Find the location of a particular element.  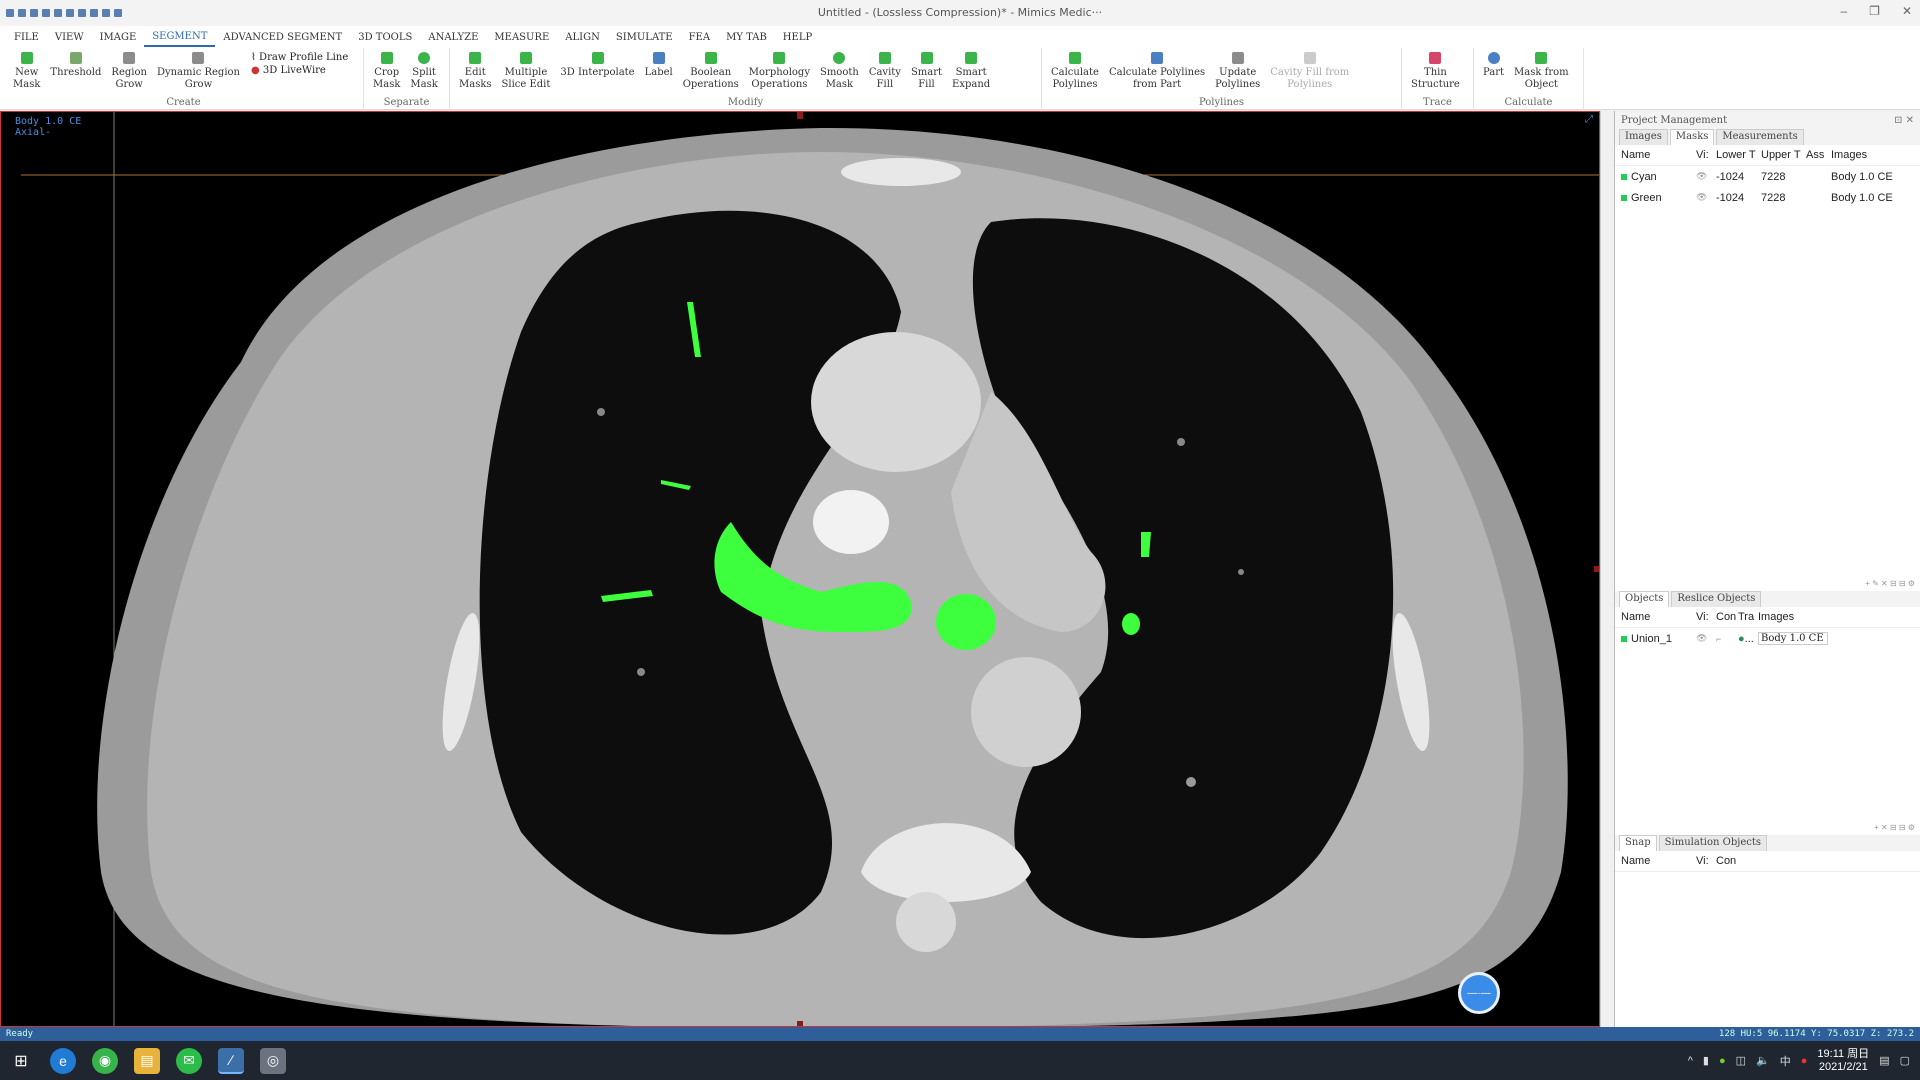

part-icon is located at coordinates (1493, 58).